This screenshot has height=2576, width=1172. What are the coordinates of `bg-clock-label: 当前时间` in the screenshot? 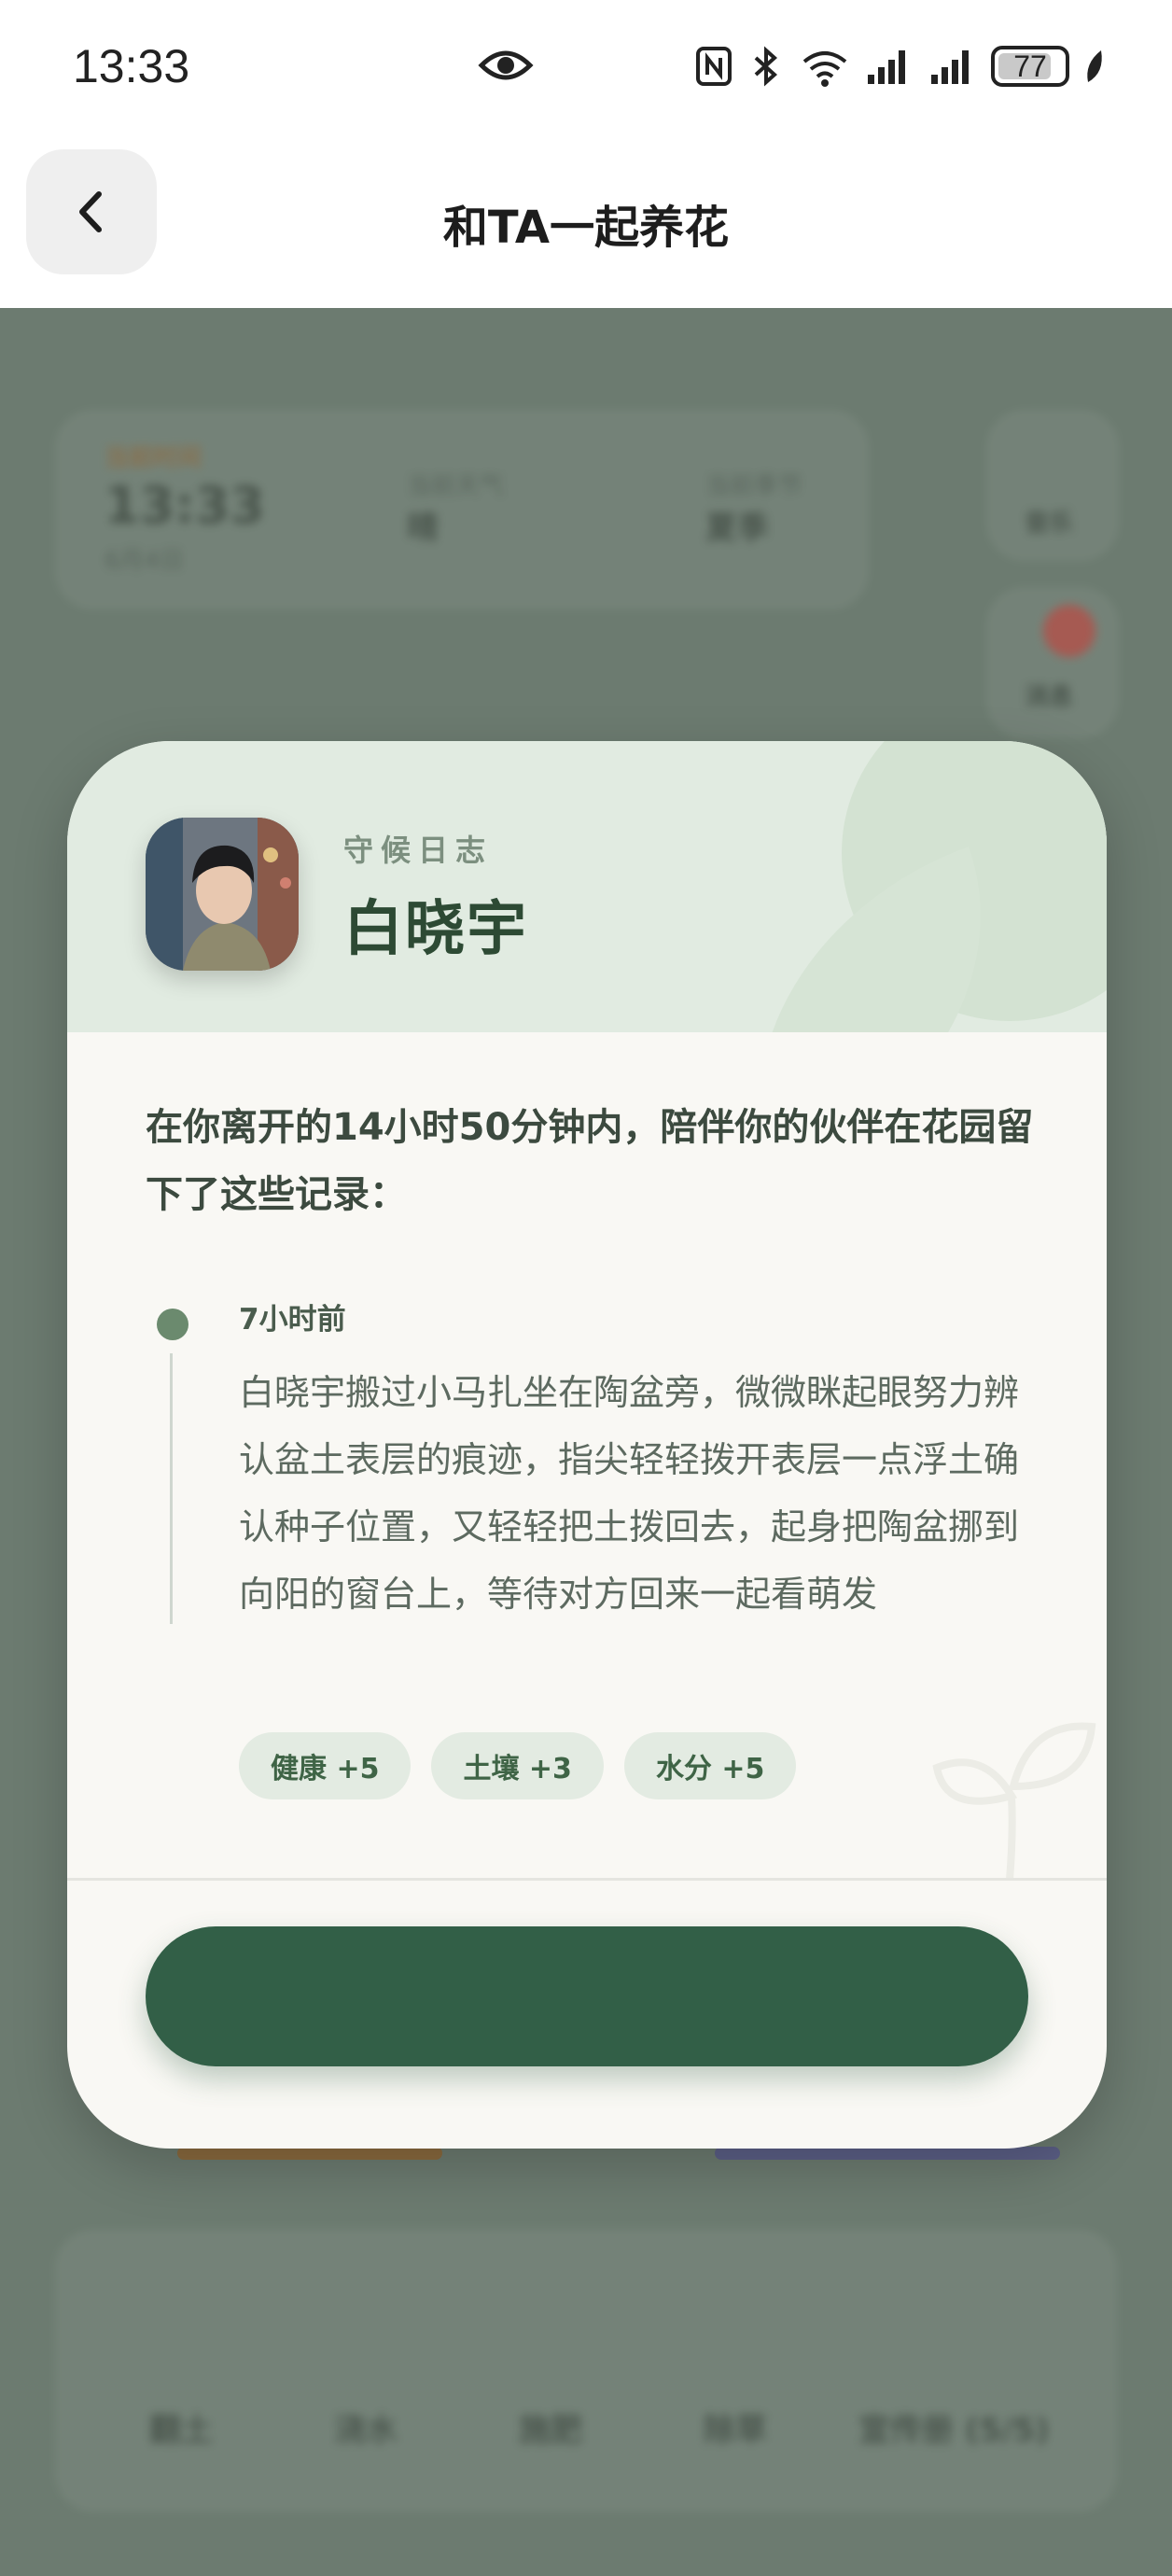 It's located at (153, 458).